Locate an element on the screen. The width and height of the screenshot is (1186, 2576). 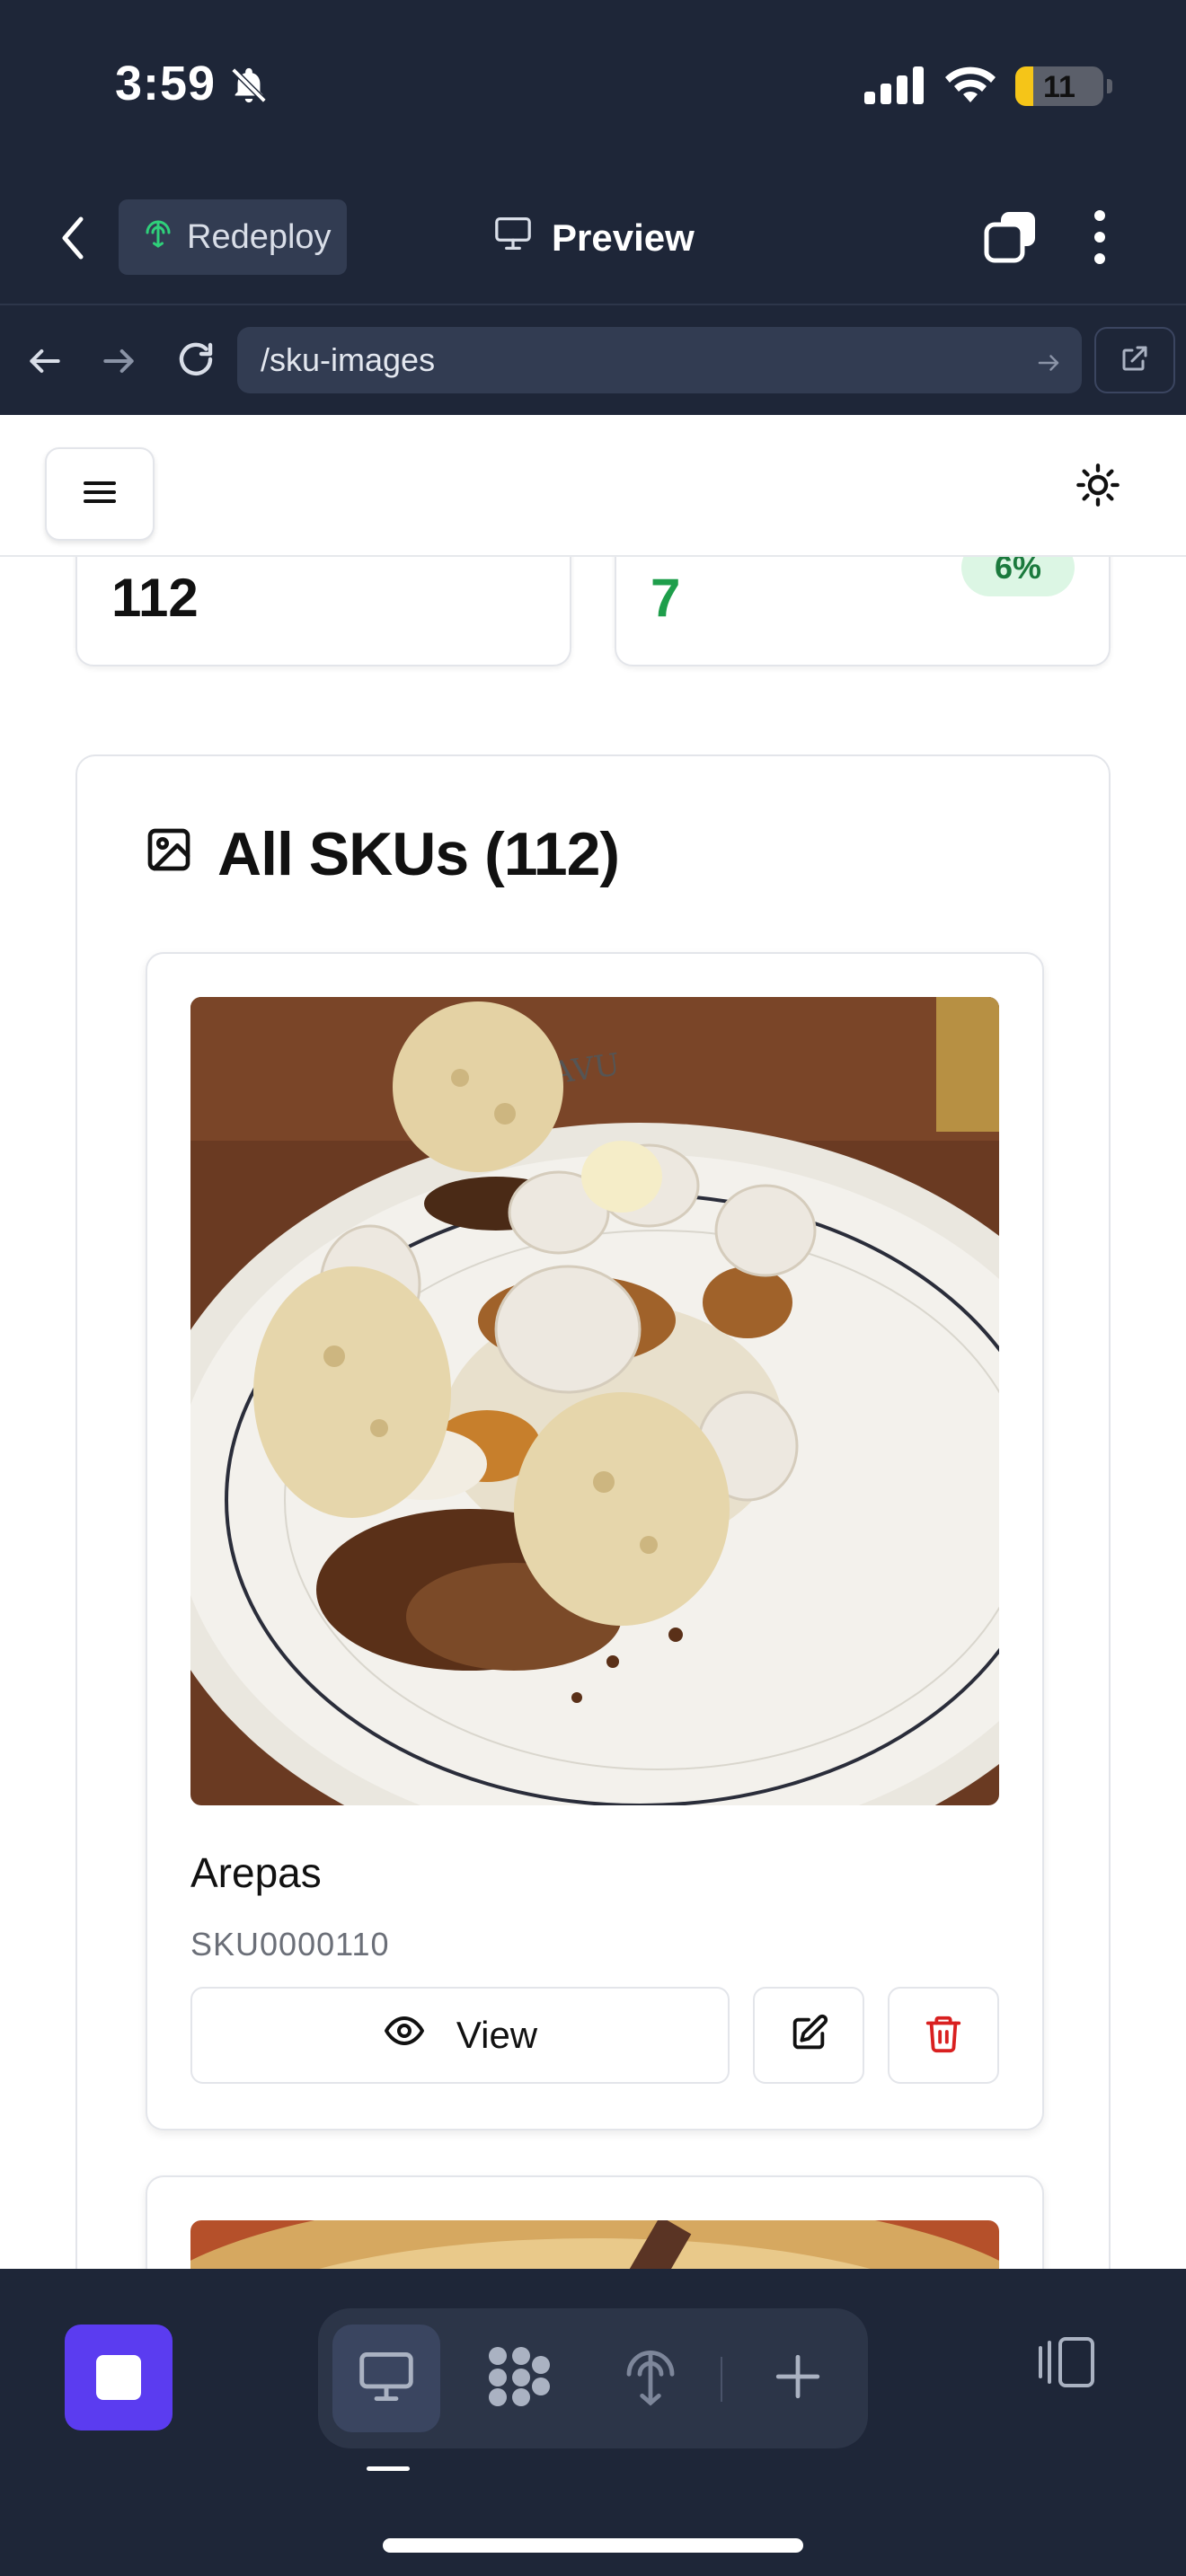
battery-nub is located at coordinates (1109, 86).